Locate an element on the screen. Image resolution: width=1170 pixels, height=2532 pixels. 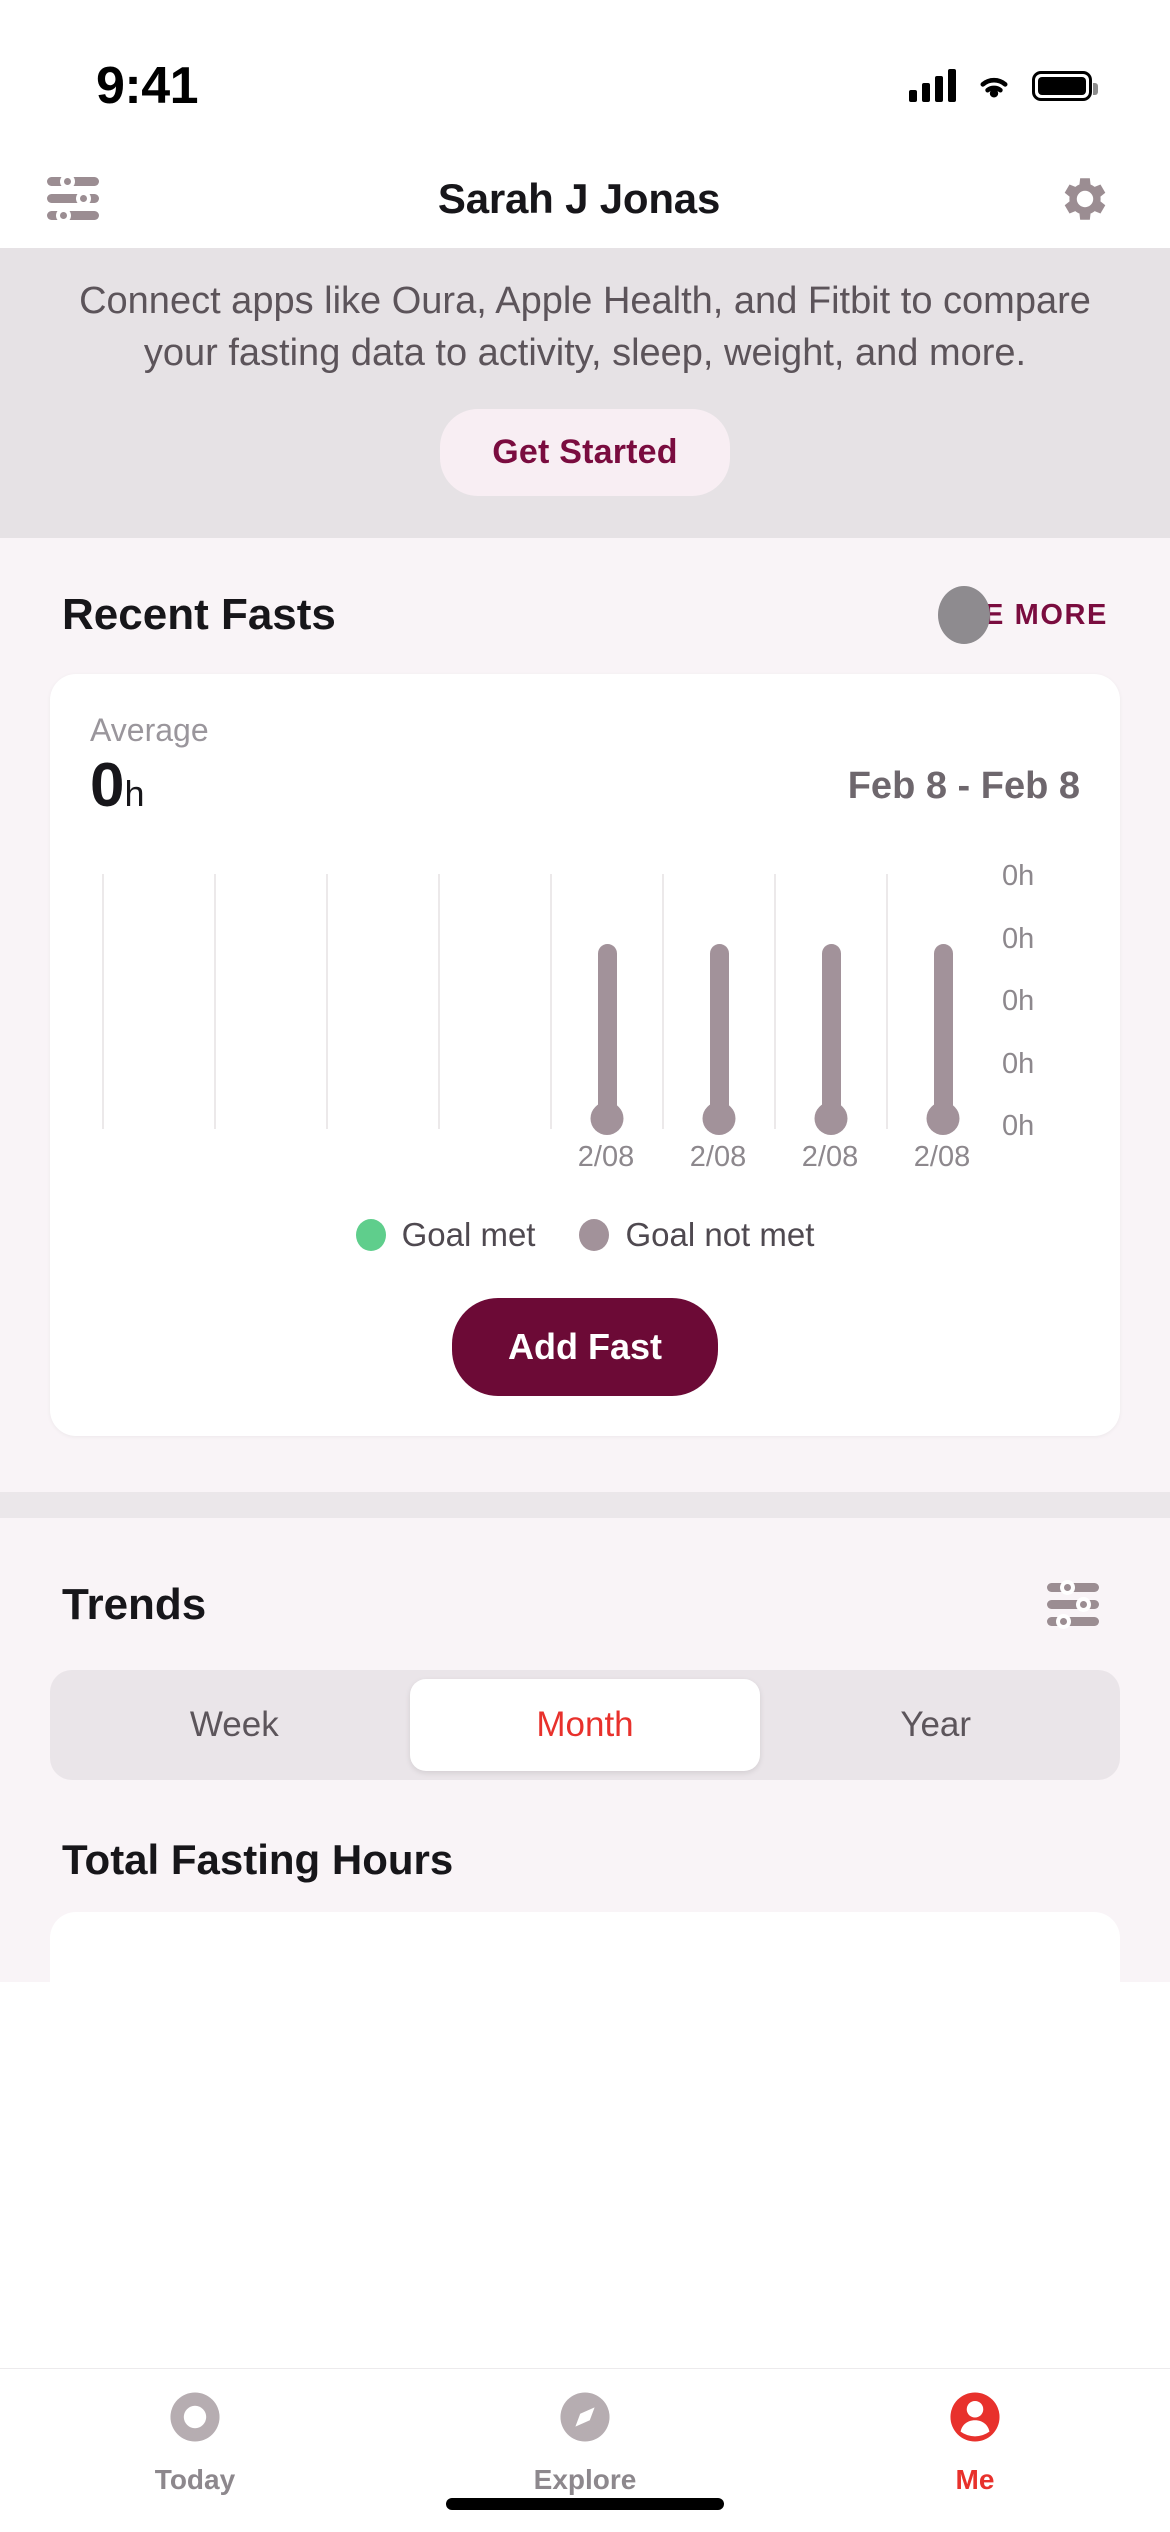
recent-fasts-header: Recent Fasts SEE MORE is located at coordinates (585, 591).